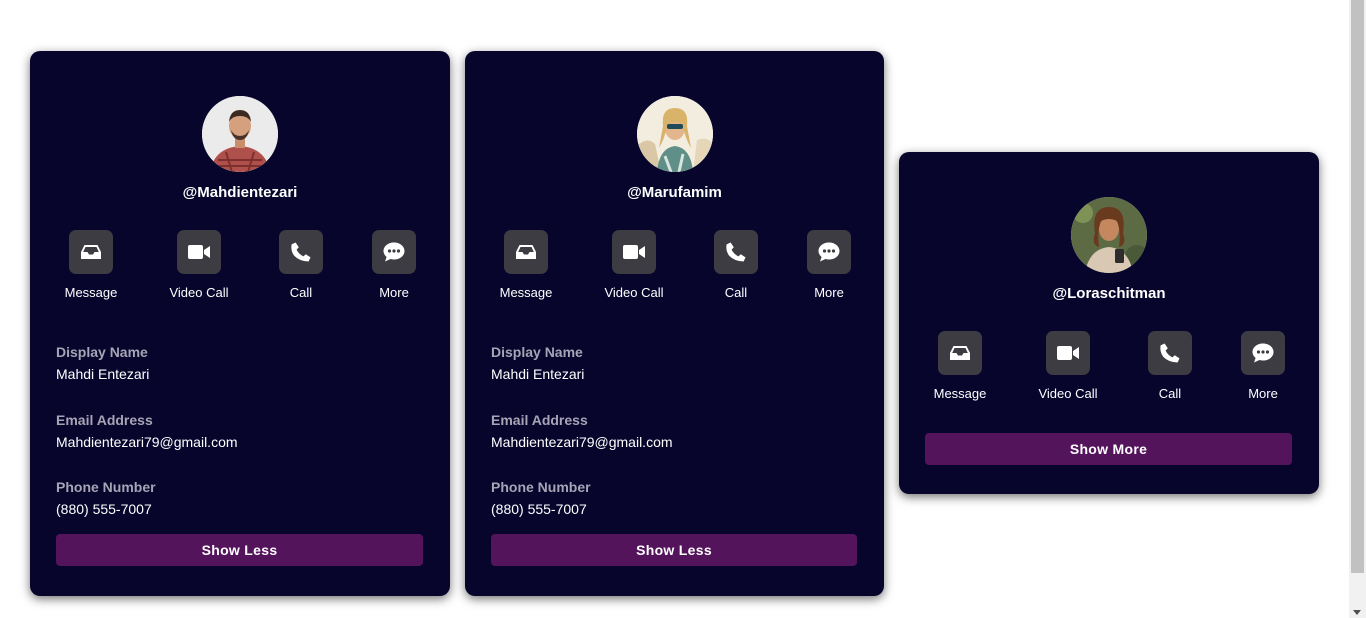 Image resolution: width=1366 pixels, height=618 pixels. Describe the element at coordinates (1357, 612) in the screenshot. I see `scroll-down-arrow-icon` at that location.